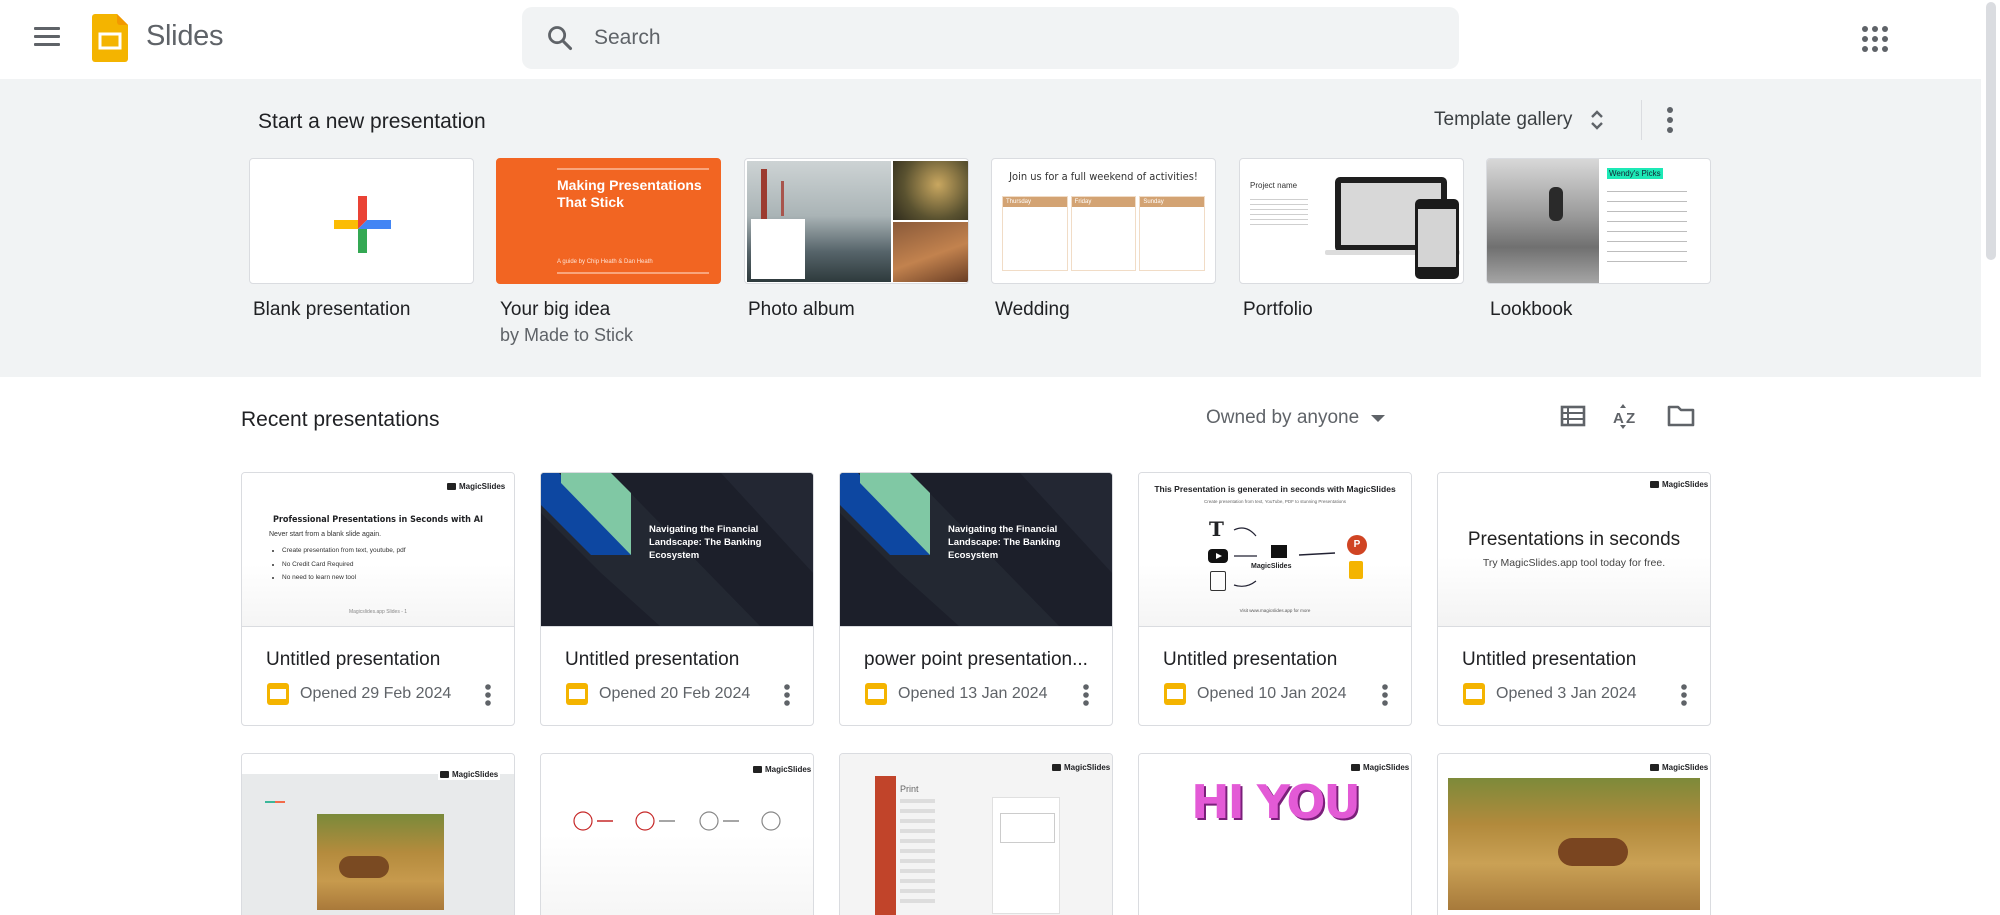  I want to click on folder-picker-icon, so click(1681, 416).